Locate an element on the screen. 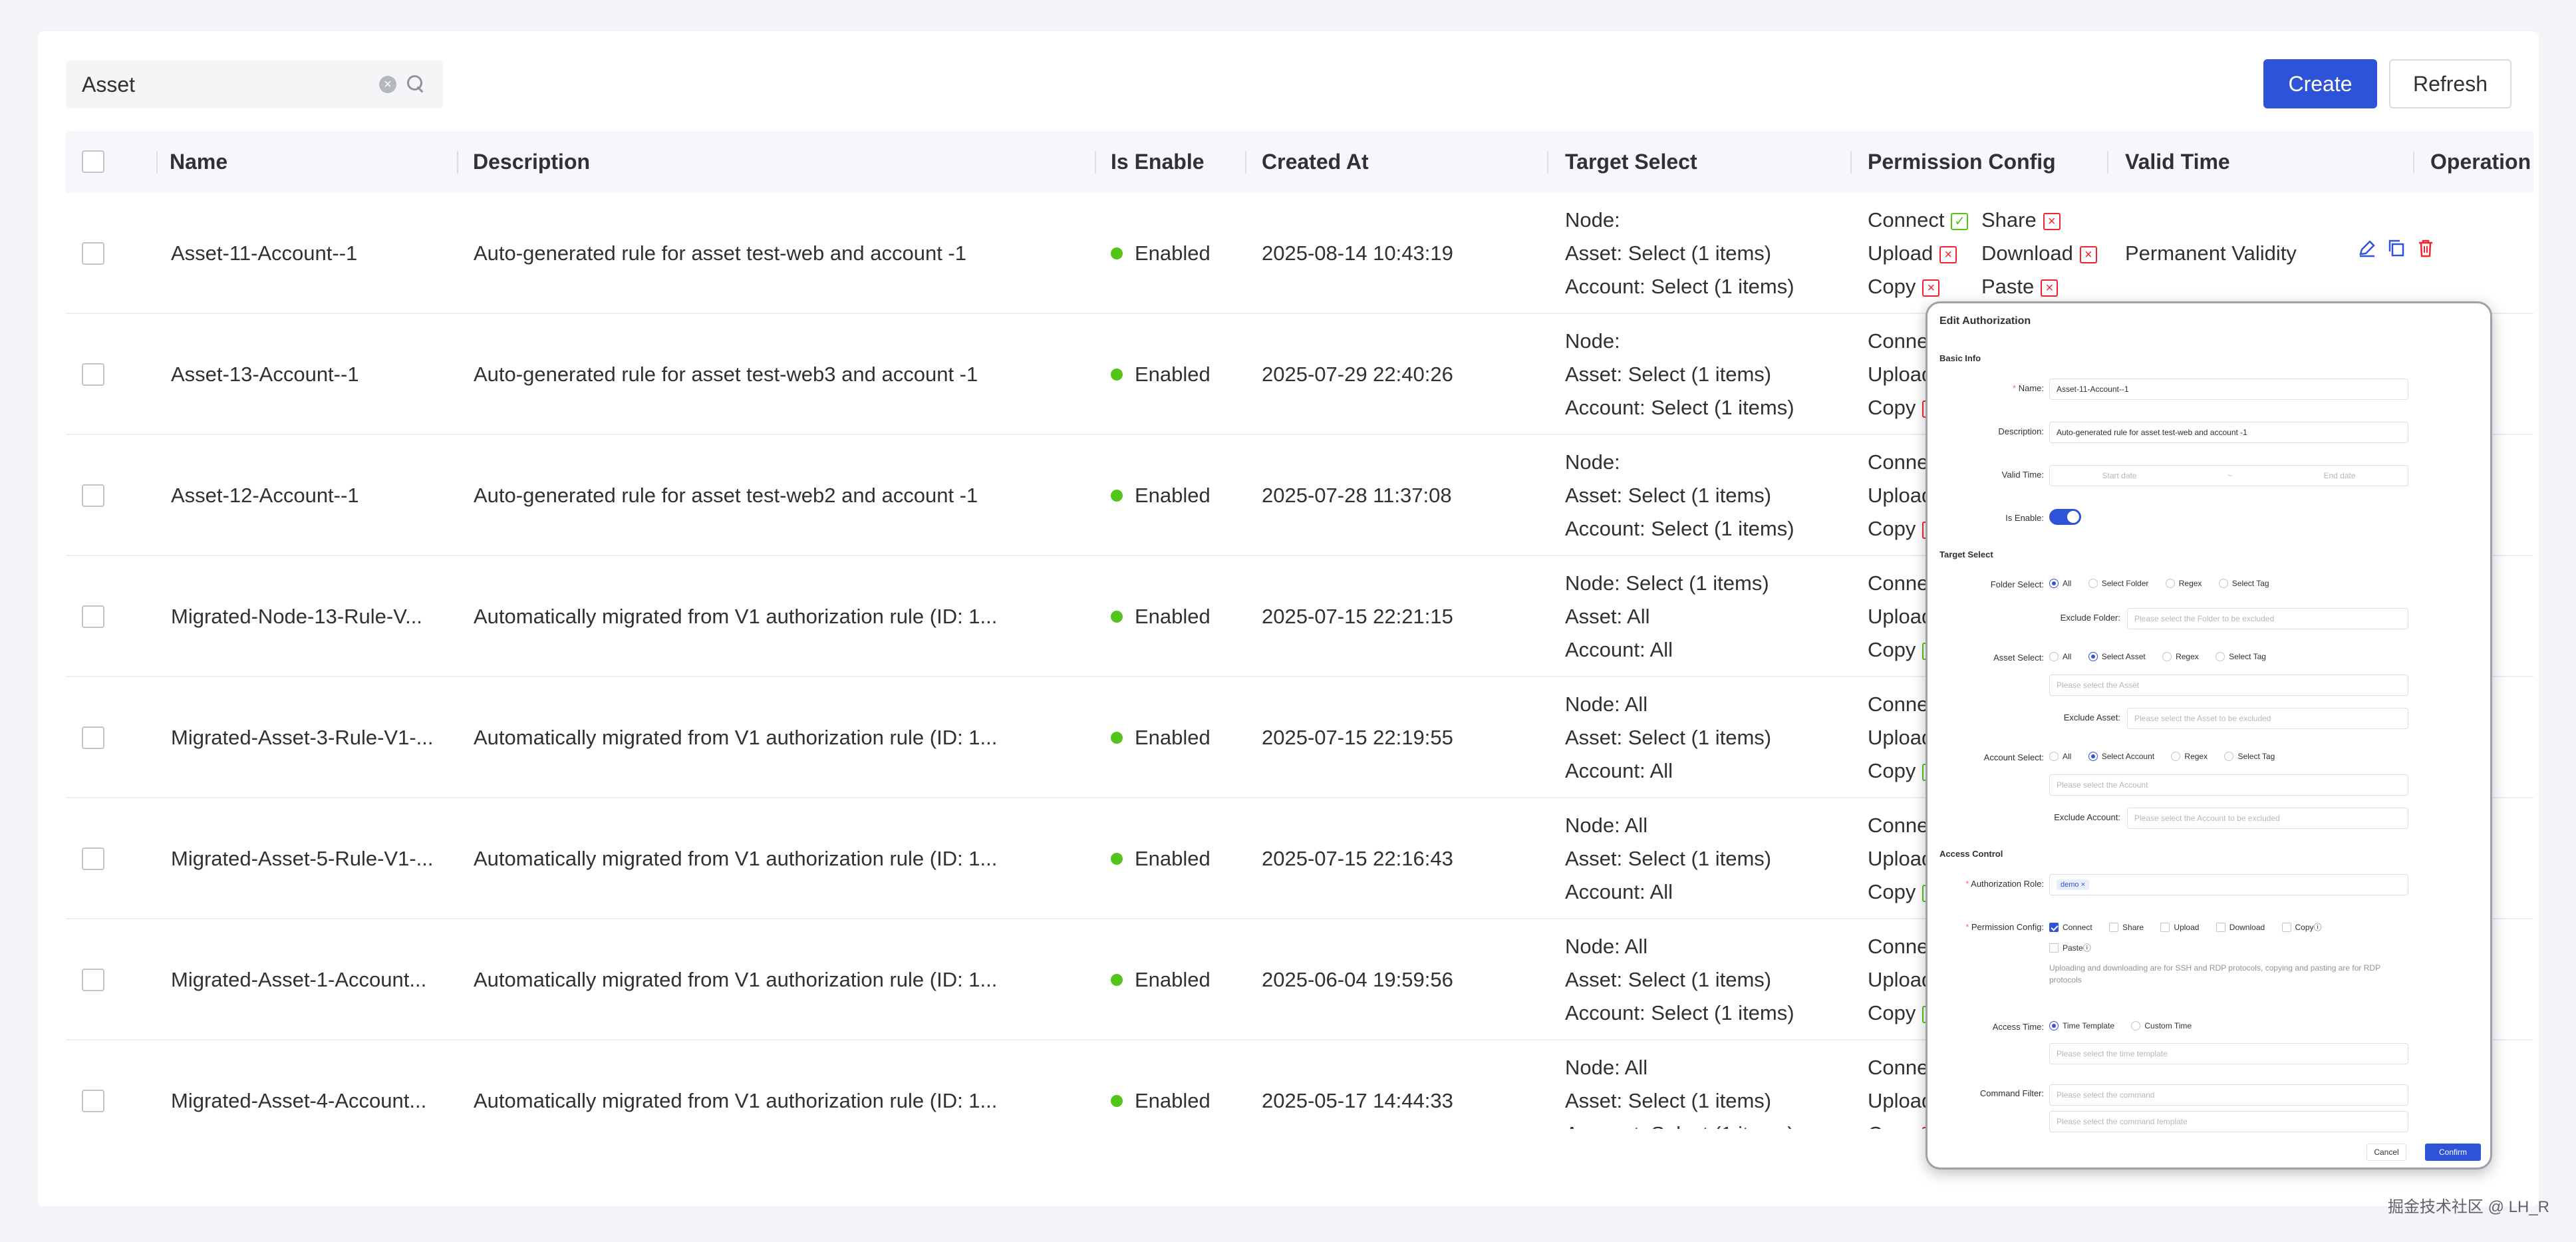 The image size is (2576, 1242). role-tag: demo × is located at coordinates (2073, 884).